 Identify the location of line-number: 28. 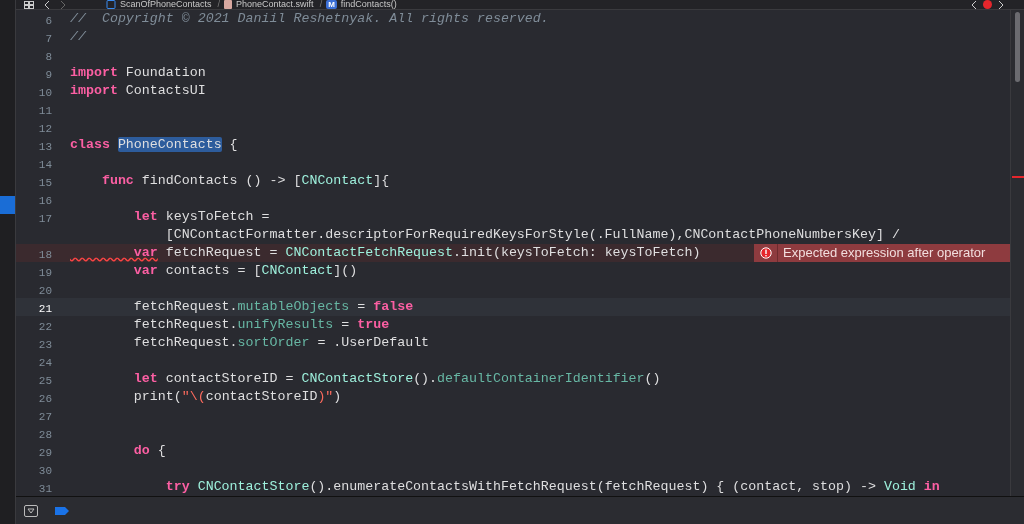
(45, 435).